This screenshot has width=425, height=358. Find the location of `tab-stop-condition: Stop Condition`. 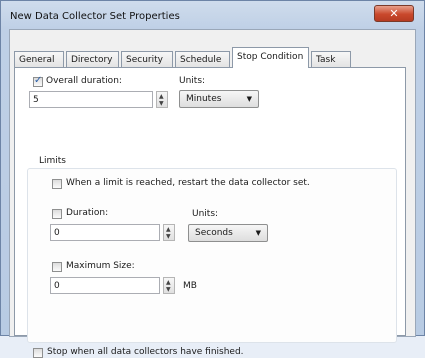

tab-stop-condition: Stop Condition is located at coordinates (270, 57).